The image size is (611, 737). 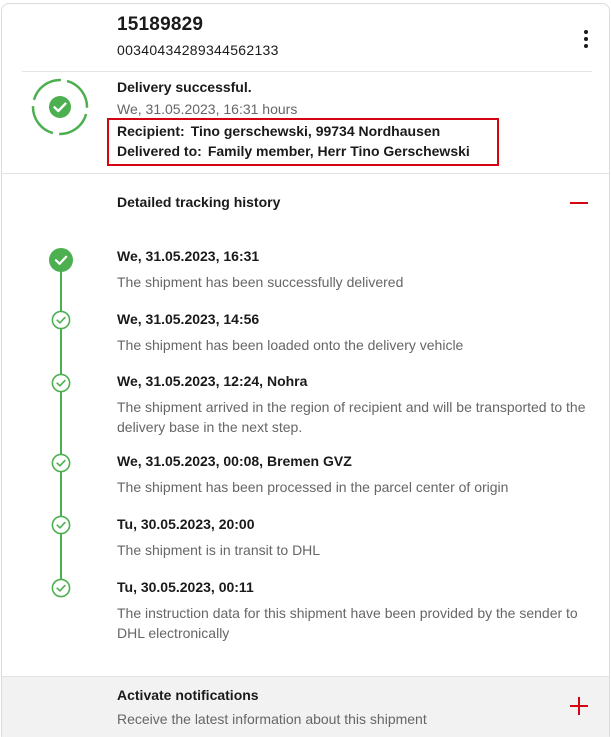 What do you see at coordinates (151, 131) in the screenshot?
I see `recipient-label: Recipient:` at bounding box center [151, 131].